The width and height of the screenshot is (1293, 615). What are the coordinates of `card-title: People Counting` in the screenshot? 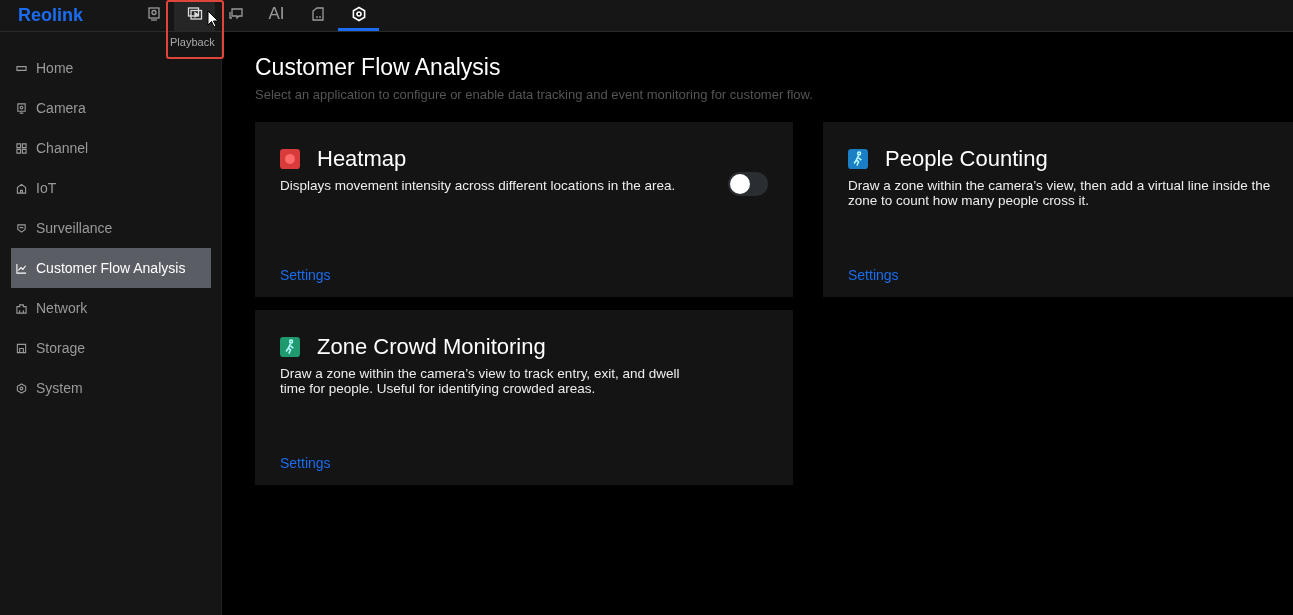 It's located at (966, 159).